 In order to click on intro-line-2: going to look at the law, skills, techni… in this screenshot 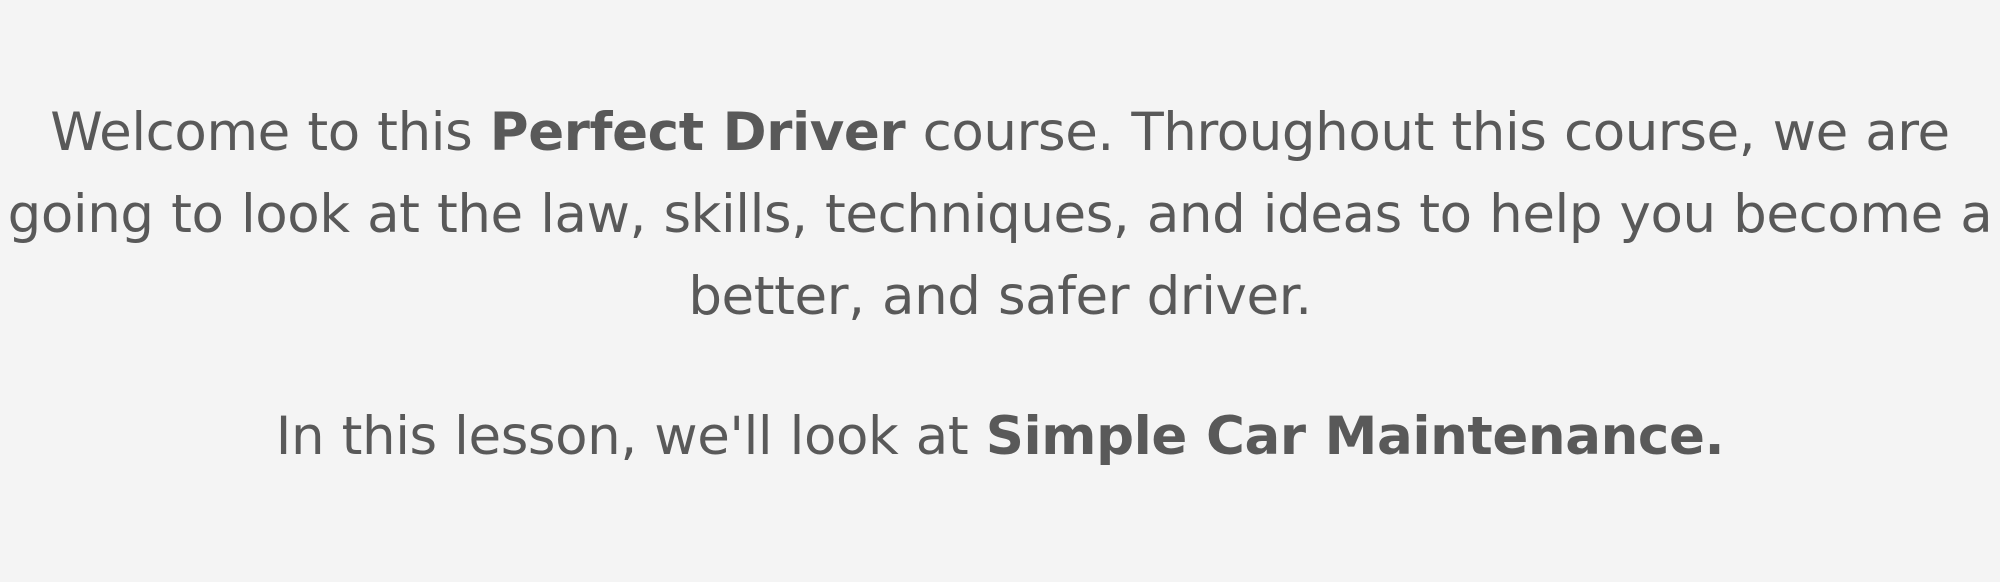, I will do `click(1000, 214)`.